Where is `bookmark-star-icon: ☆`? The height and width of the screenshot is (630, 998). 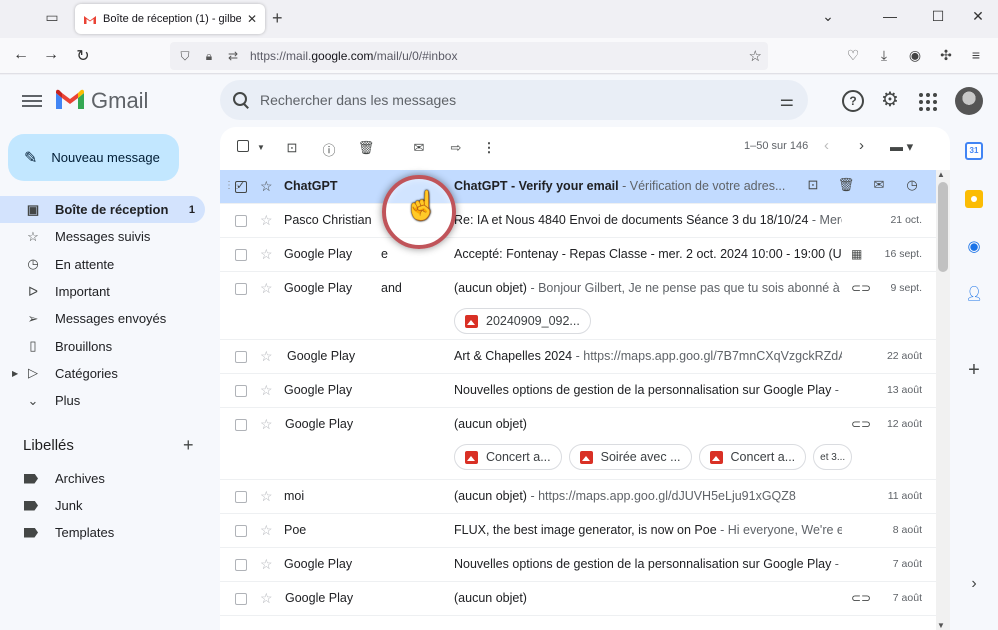
bookmark-star-icon: ☆ is located at coordinates (755, 56).